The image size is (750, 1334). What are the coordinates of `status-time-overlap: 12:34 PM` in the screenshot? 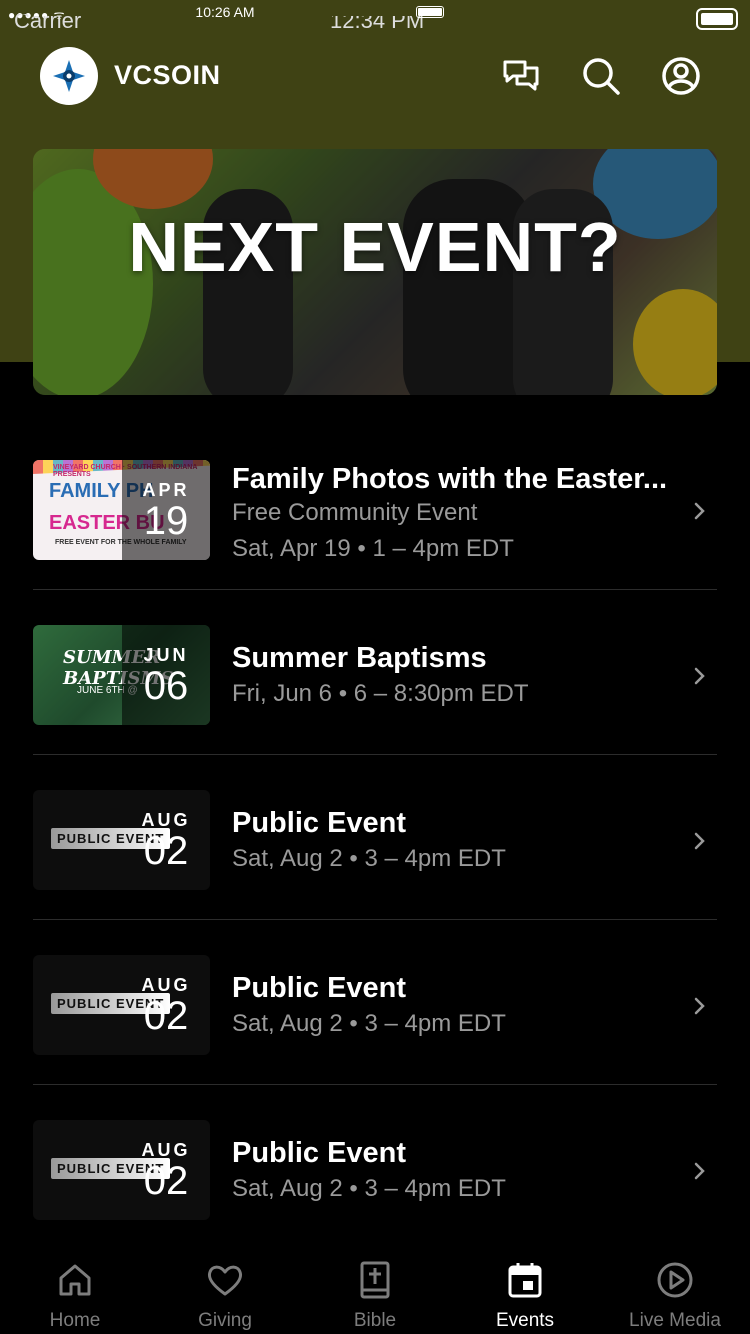 It's located at (377, 22).